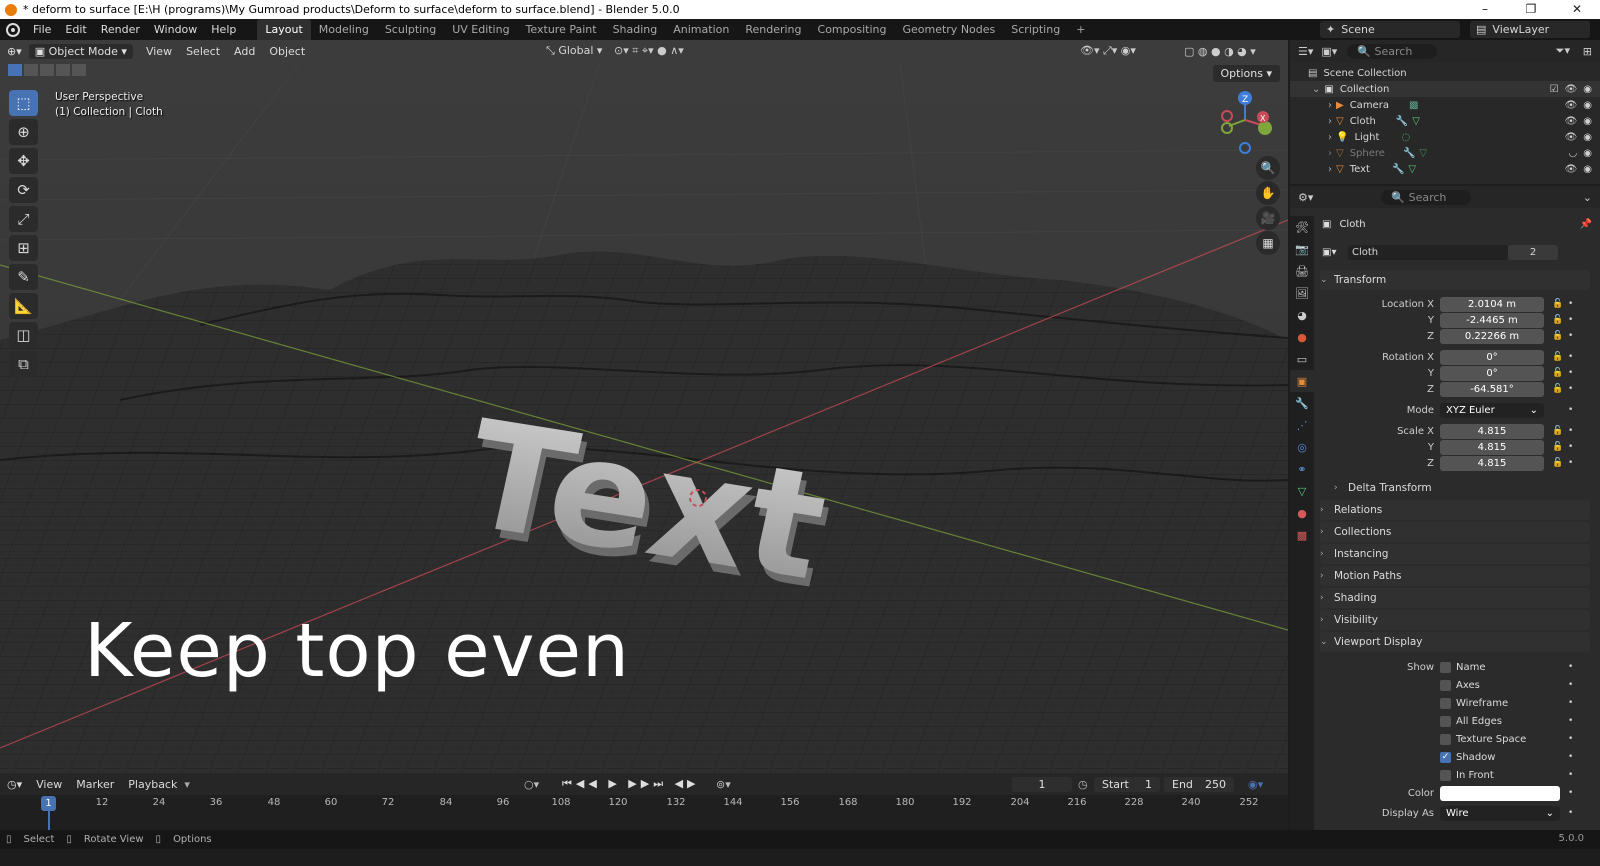 The image size is (1600, 866). I want to click on select-extend-icon, so click(31, 70).